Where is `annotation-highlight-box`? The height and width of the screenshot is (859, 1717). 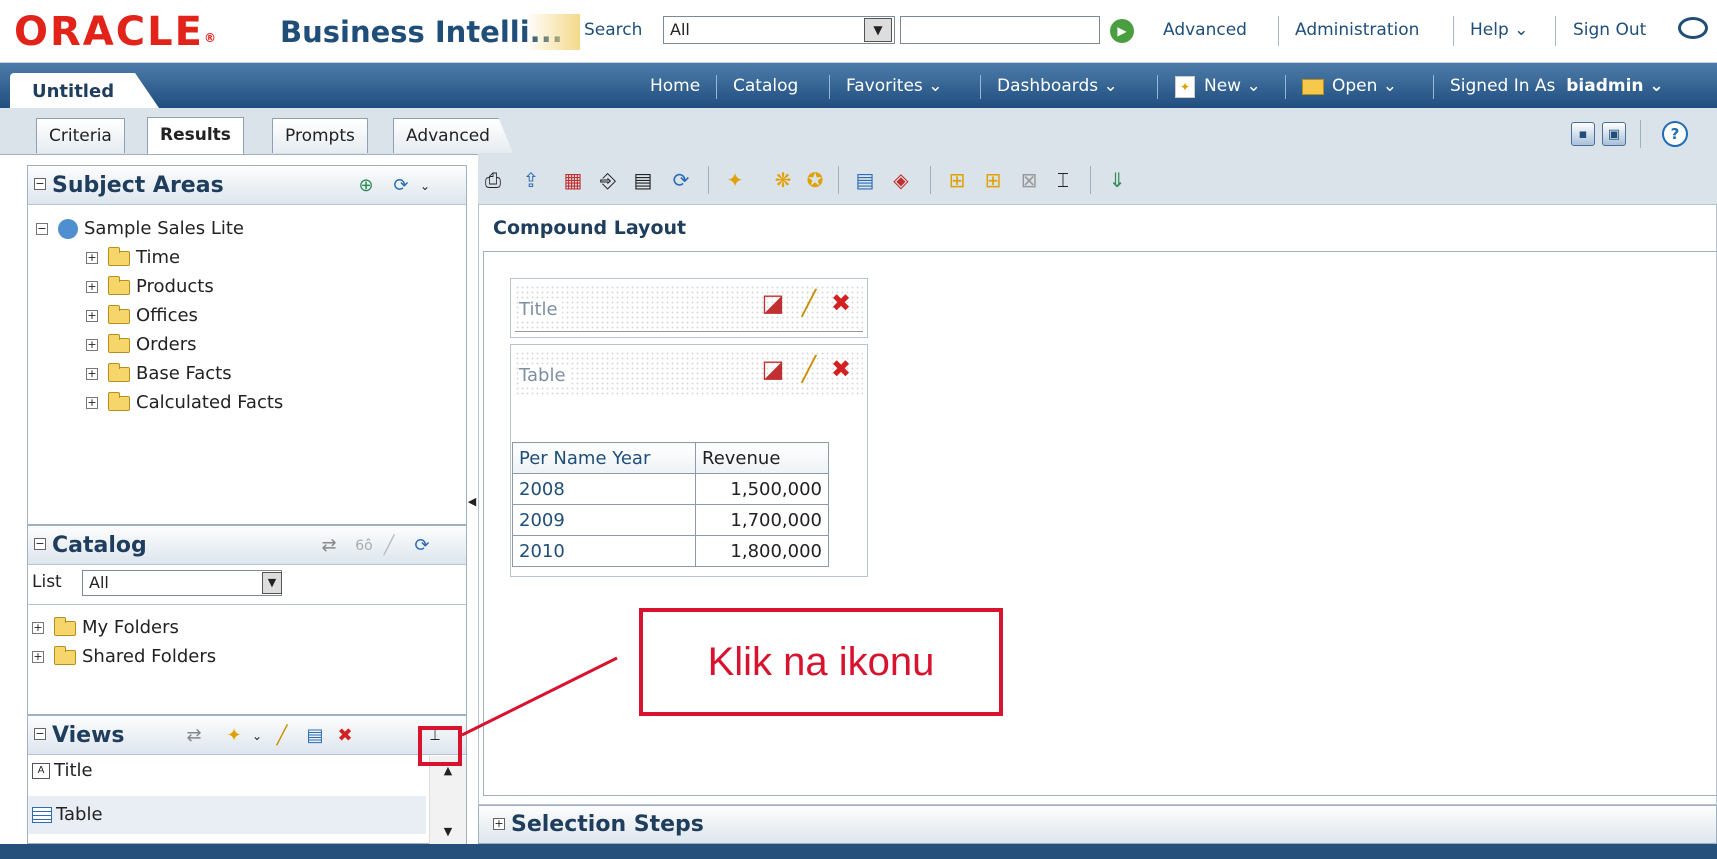 annotation-highlight-box is located at coordinates (440, 746).